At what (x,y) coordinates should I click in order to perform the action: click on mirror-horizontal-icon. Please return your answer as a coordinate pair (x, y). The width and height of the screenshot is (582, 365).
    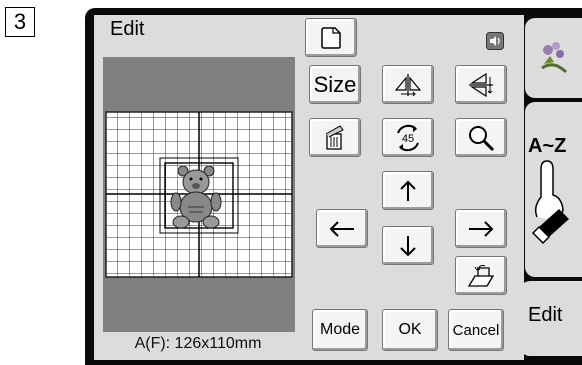
    Looking at the image, I should click on (408, 84).